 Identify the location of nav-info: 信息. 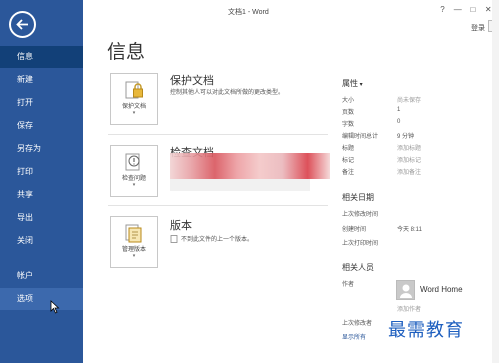
(41, 57).